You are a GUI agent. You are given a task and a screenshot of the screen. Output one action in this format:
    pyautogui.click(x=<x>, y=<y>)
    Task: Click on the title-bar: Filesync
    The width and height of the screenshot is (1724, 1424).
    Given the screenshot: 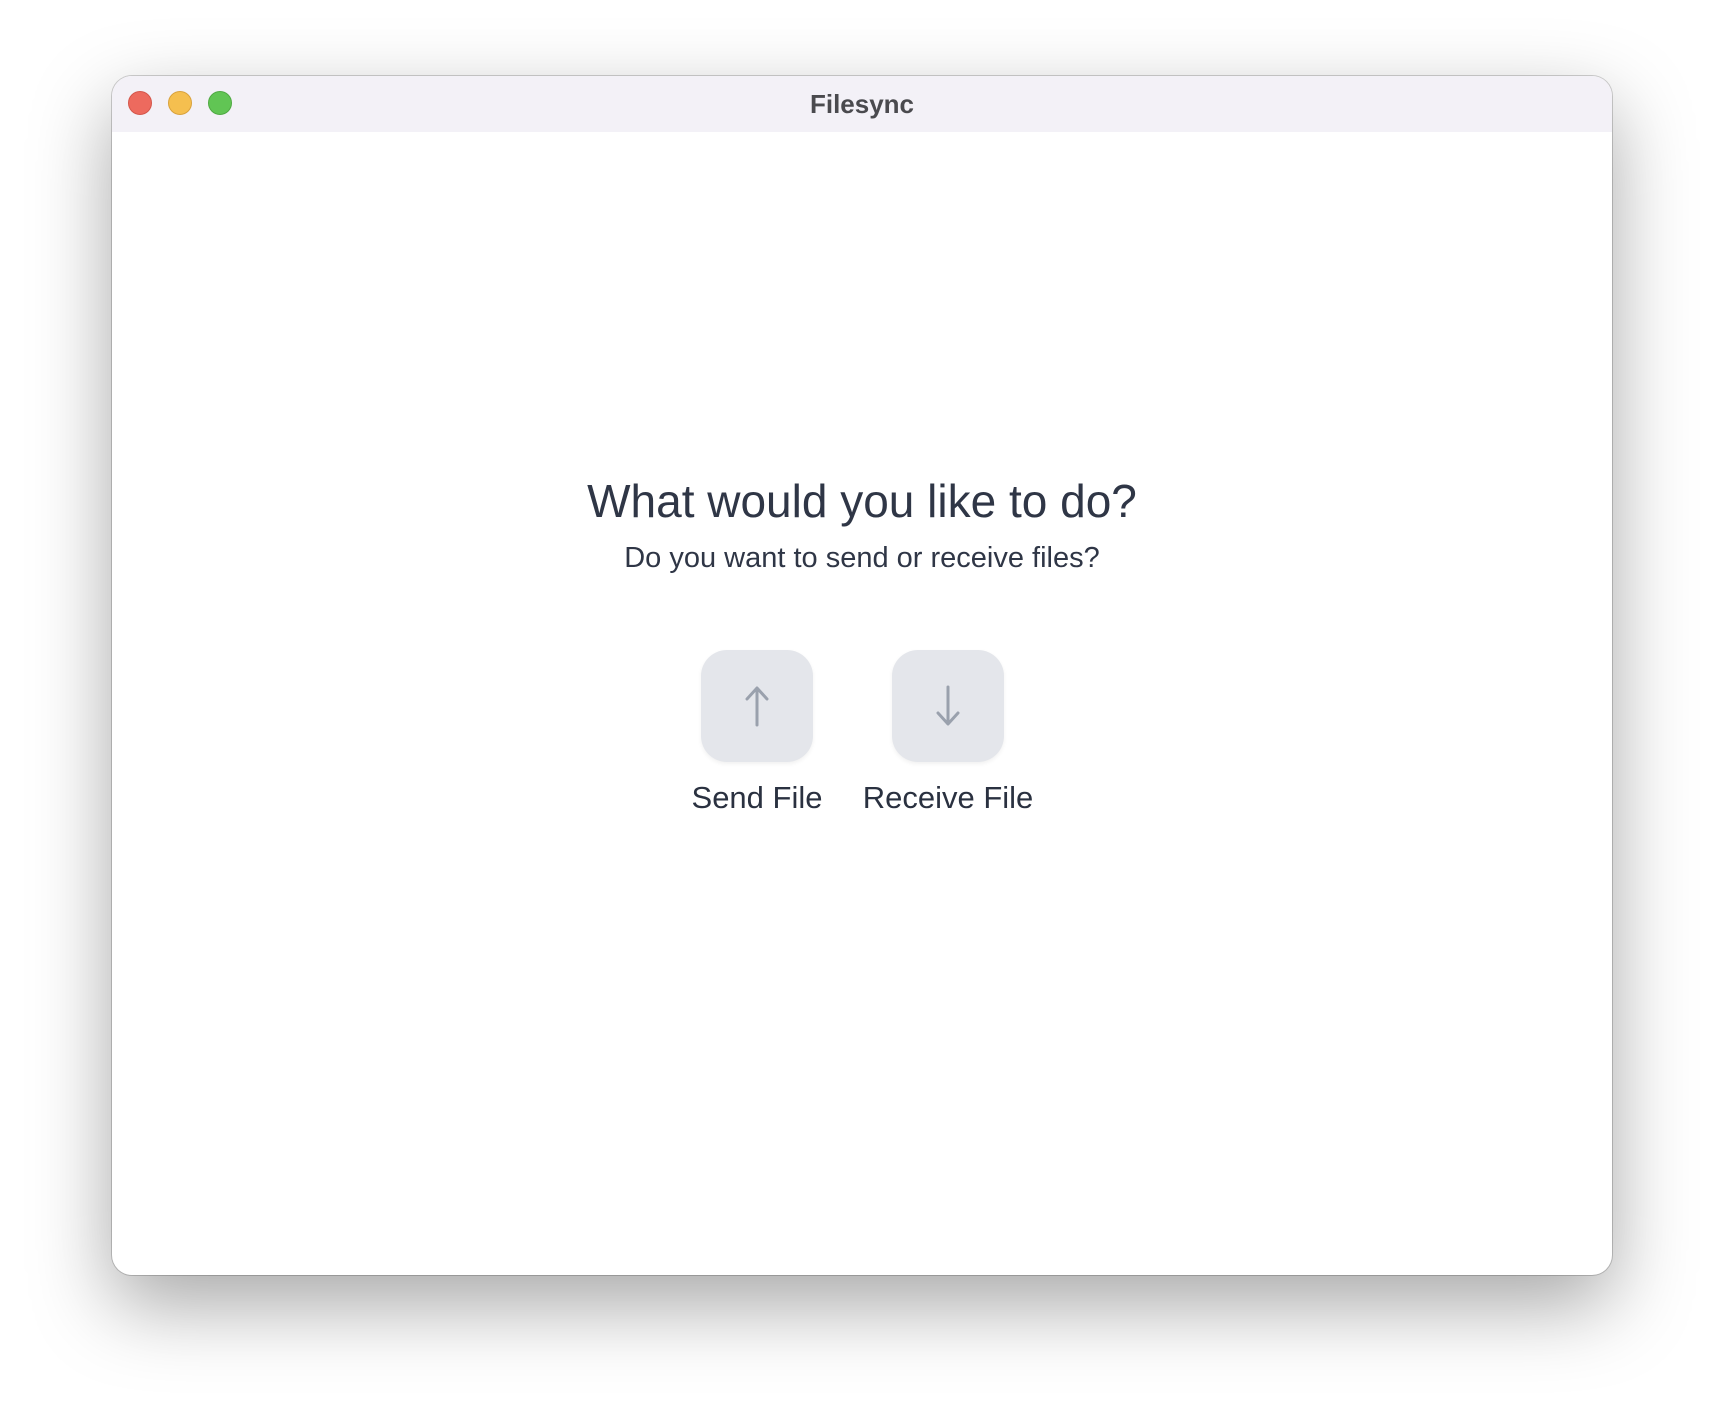 What is the action you would take?
    pyautogui.click(x=862, y=104)
    